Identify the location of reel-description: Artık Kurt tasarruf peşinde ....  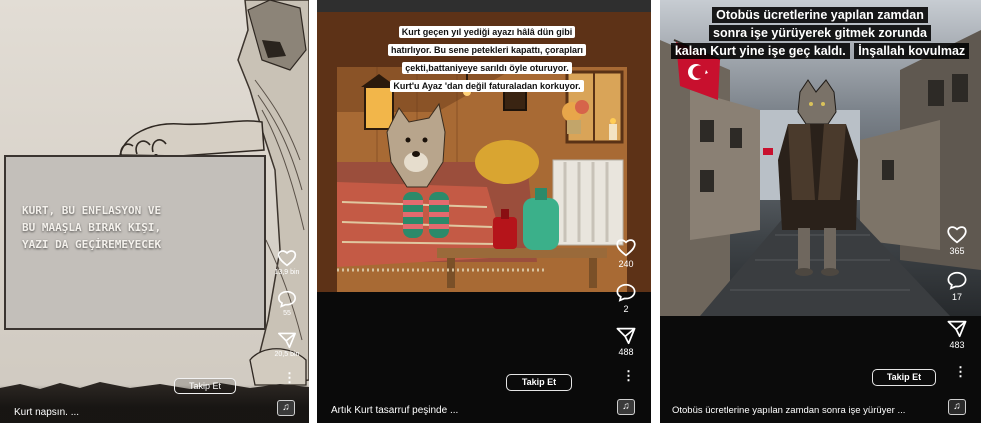
(394, 410).